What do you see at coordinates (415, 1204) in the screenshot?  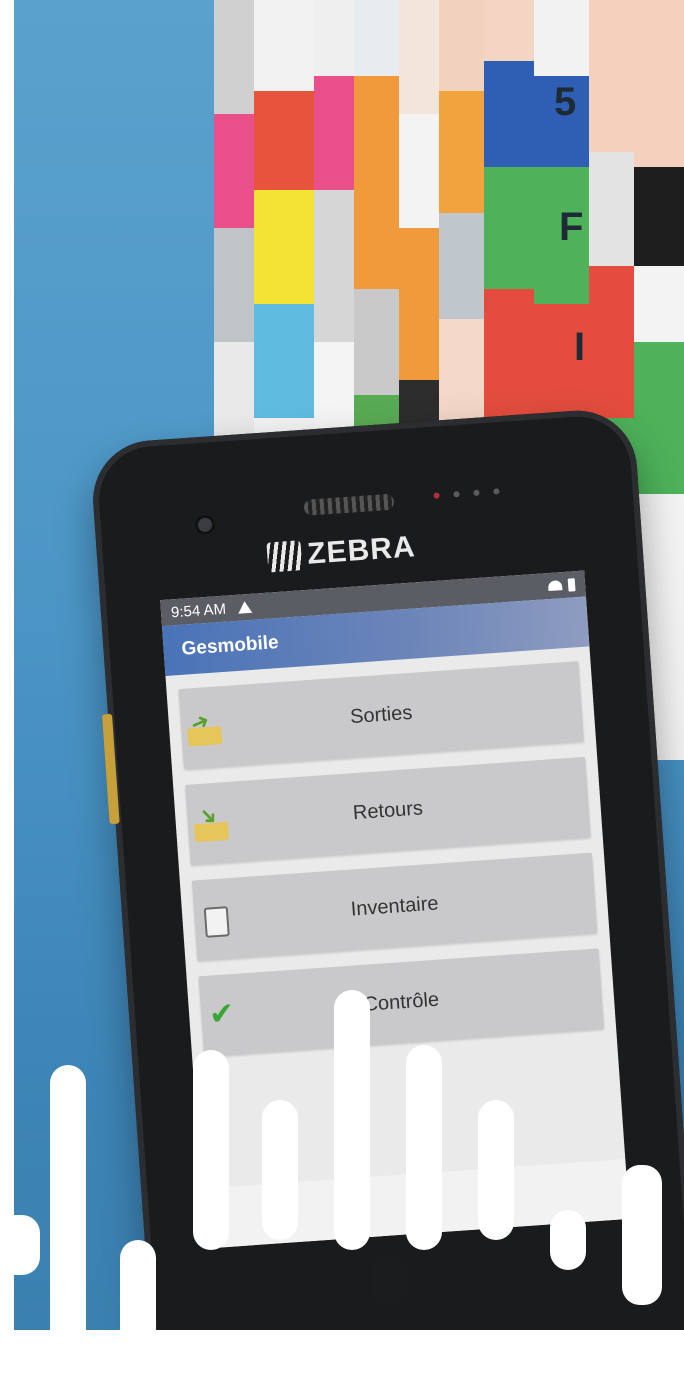 I see `screen-footer` at bounding box center [415, 1204].